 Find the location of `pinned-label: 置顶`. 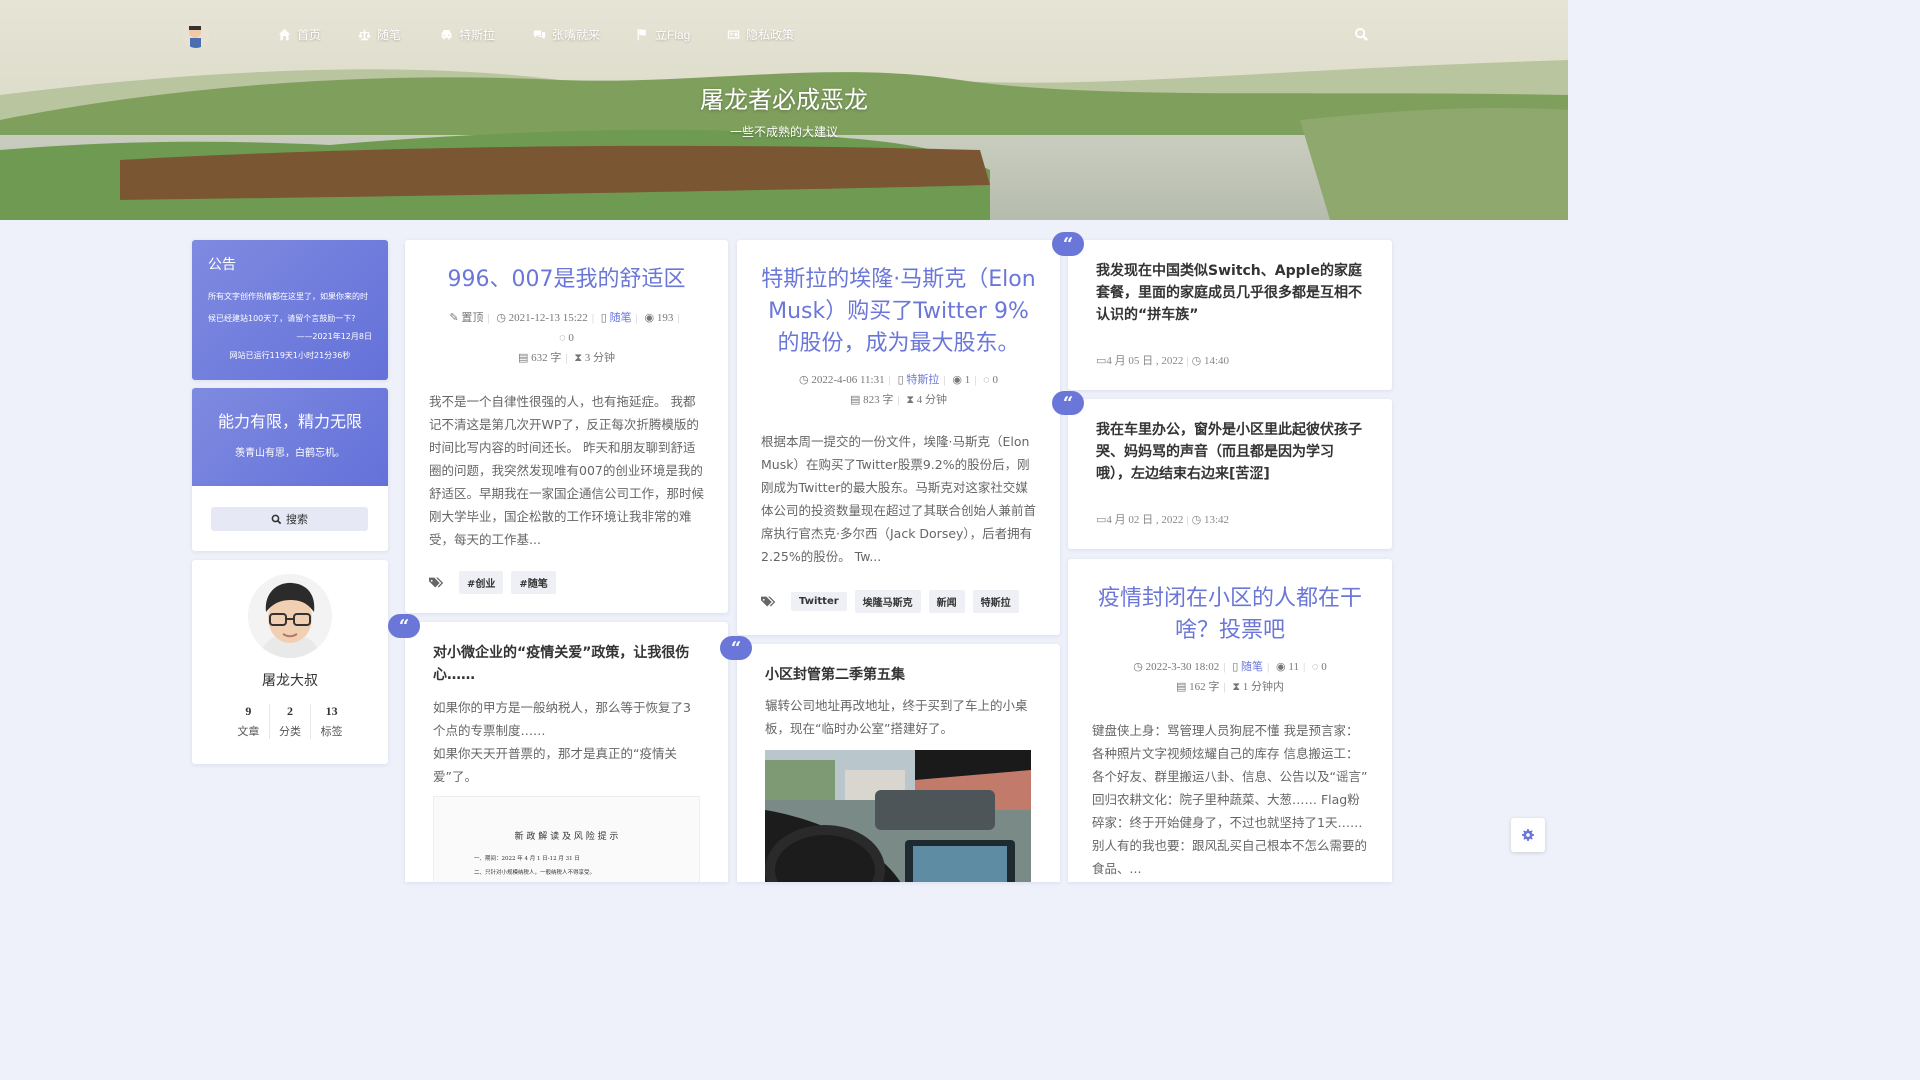

pinned-label: 置顶 is located at coordinates (472, 318).